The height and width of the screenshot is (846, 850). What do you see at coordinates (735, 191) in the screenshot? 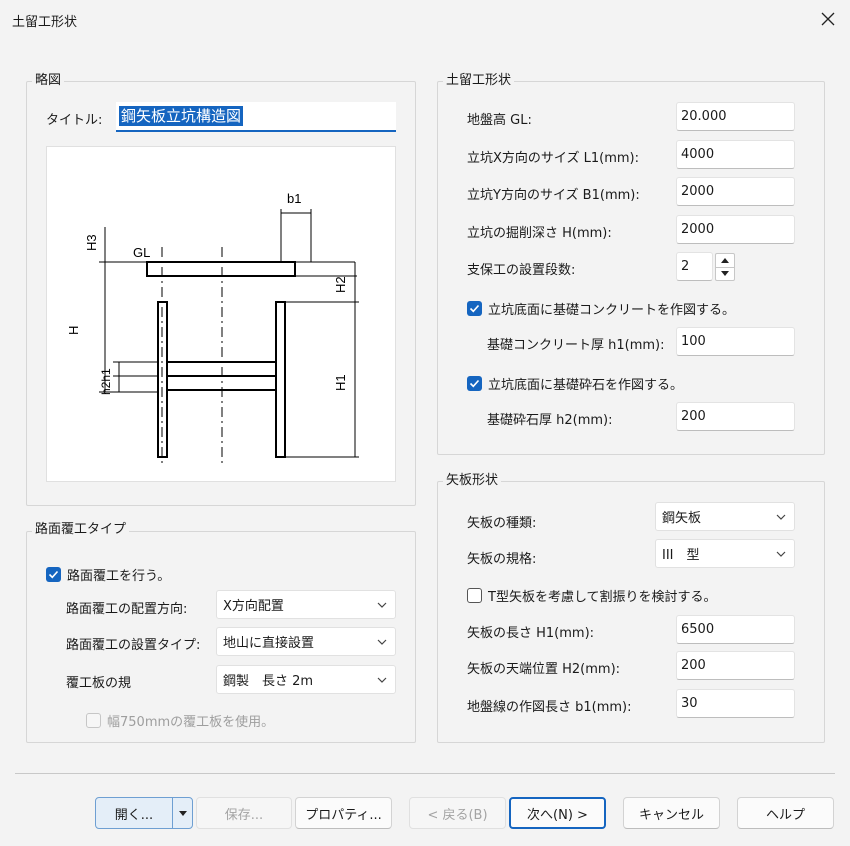
I see `shaft-y-field: 2000` at bounding box center [735, 191].